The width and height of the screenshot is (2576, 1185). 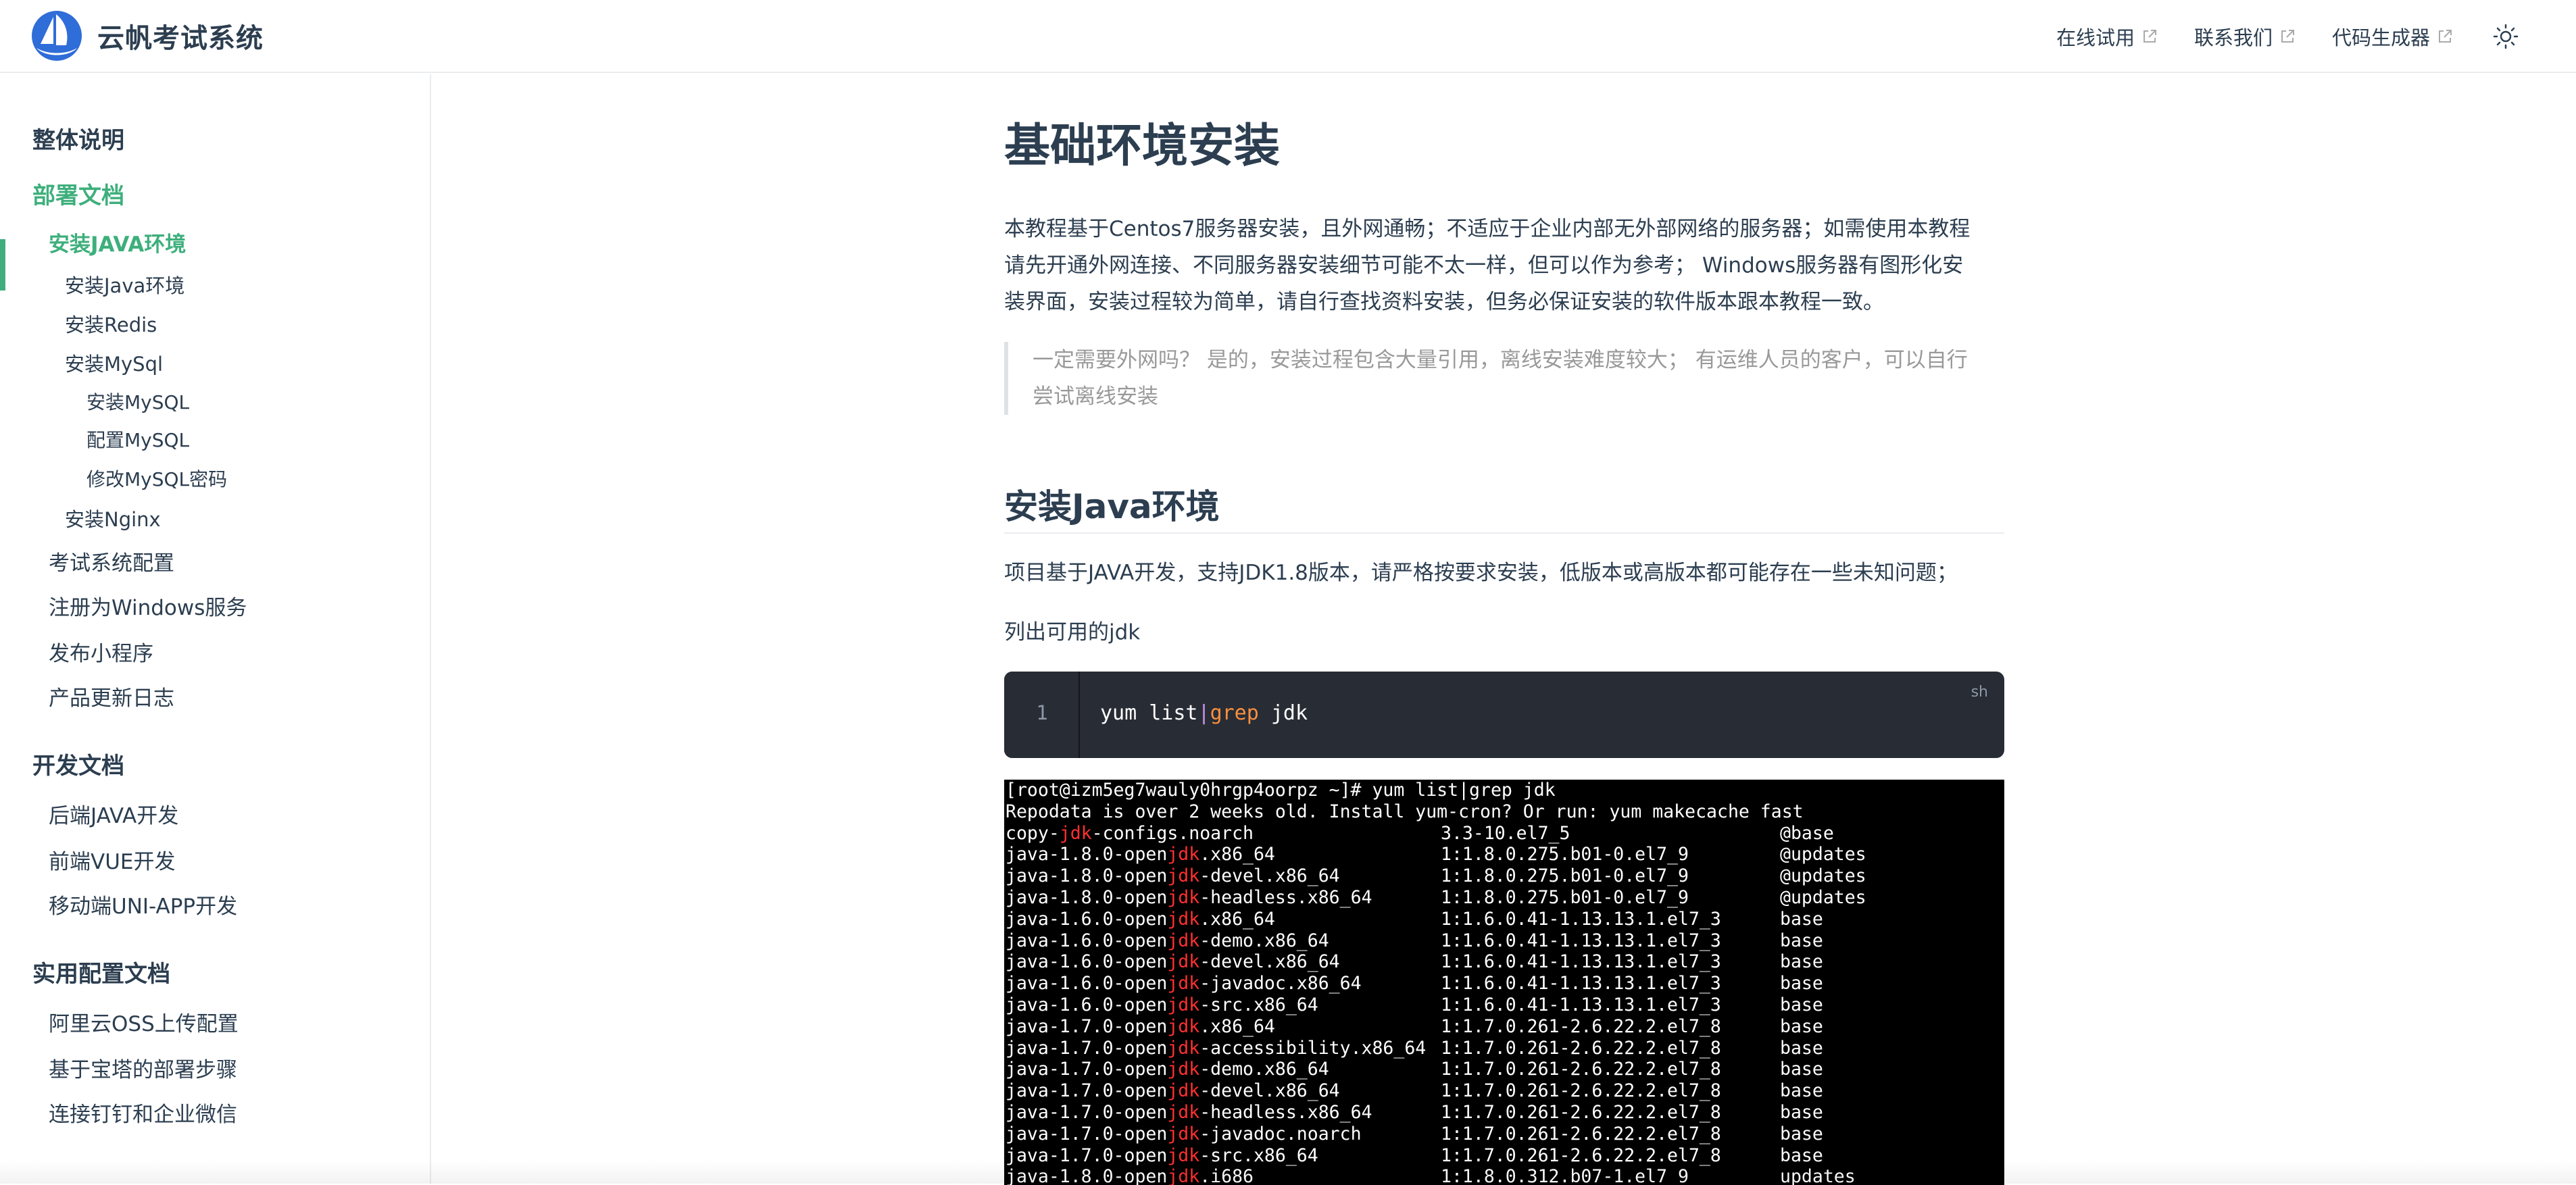 What do you see at coordinates (101, 651) in the screenshot?
I see `sidebar-item-publish-mini-program: 发布小程序` at bounding box center [101, 651].